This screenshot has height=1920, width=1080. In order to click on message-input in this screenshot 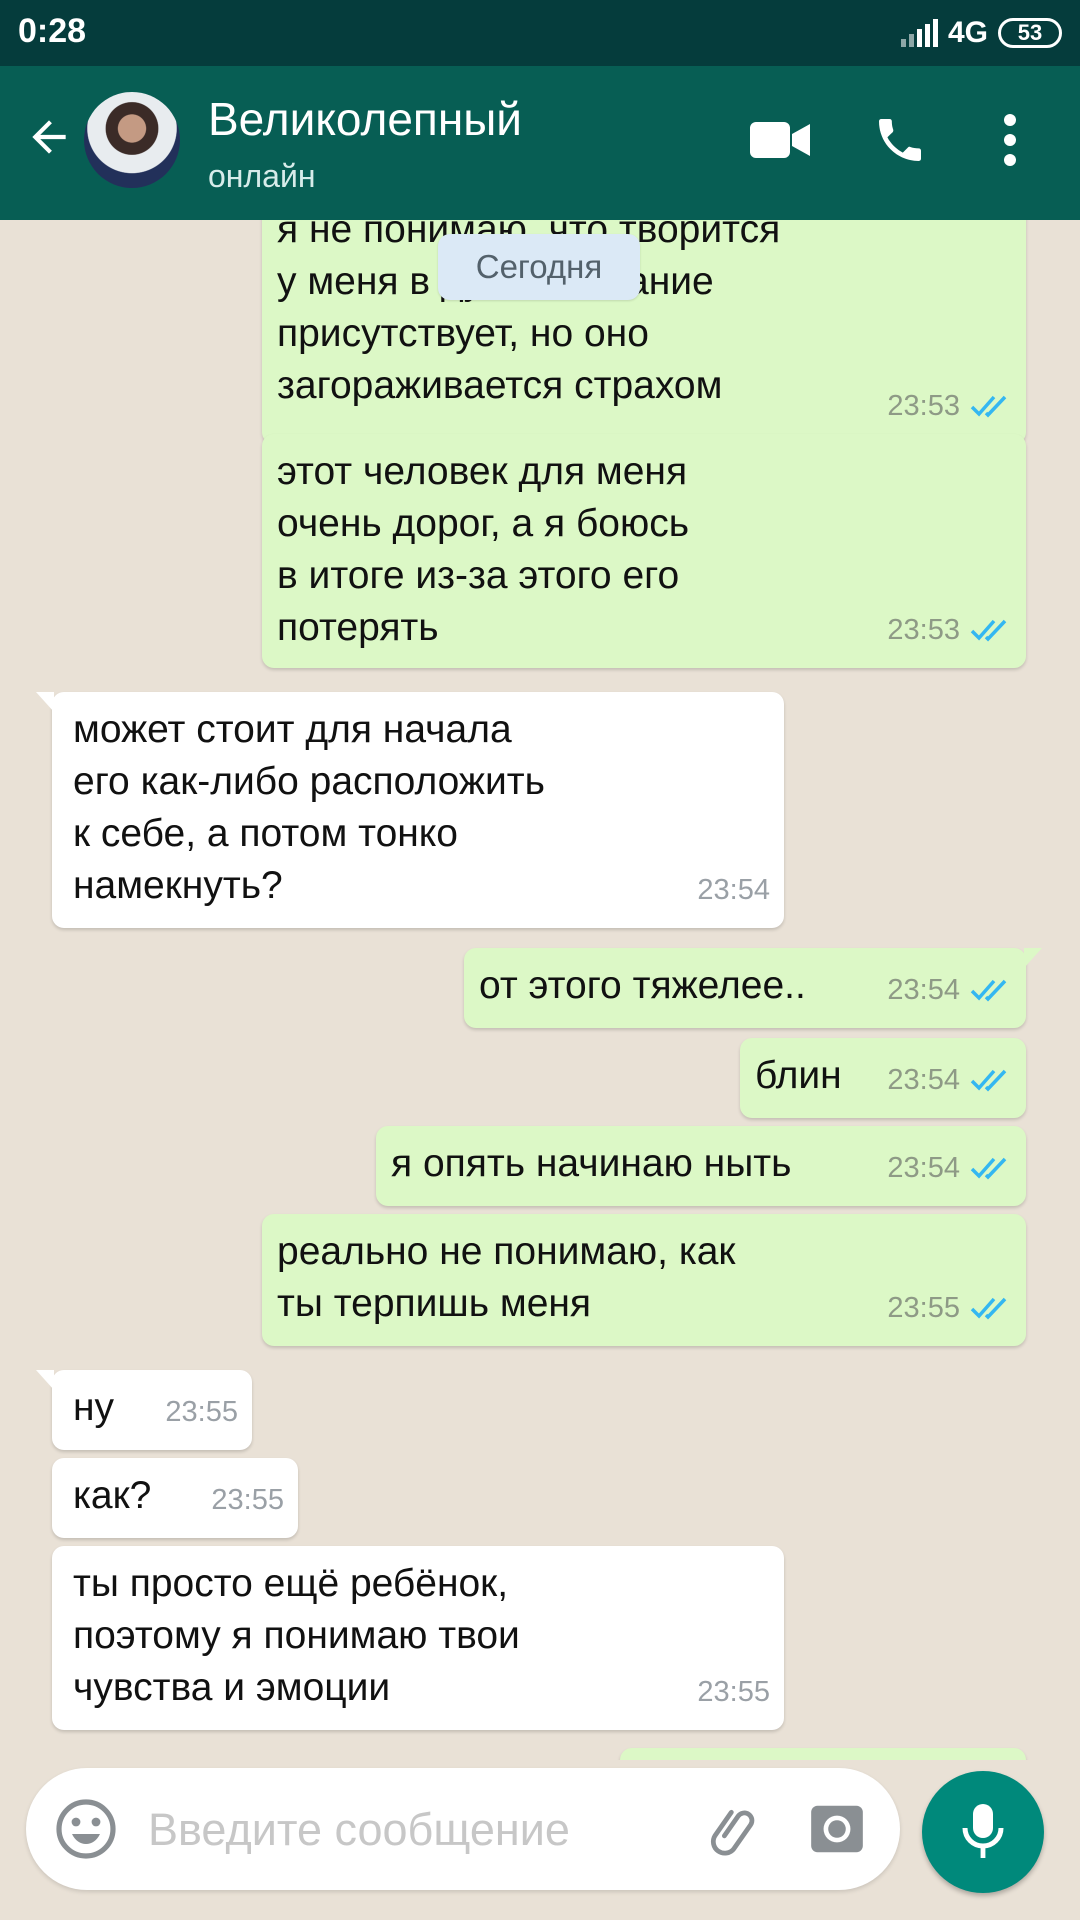, I will do `click(418, 1830)`.